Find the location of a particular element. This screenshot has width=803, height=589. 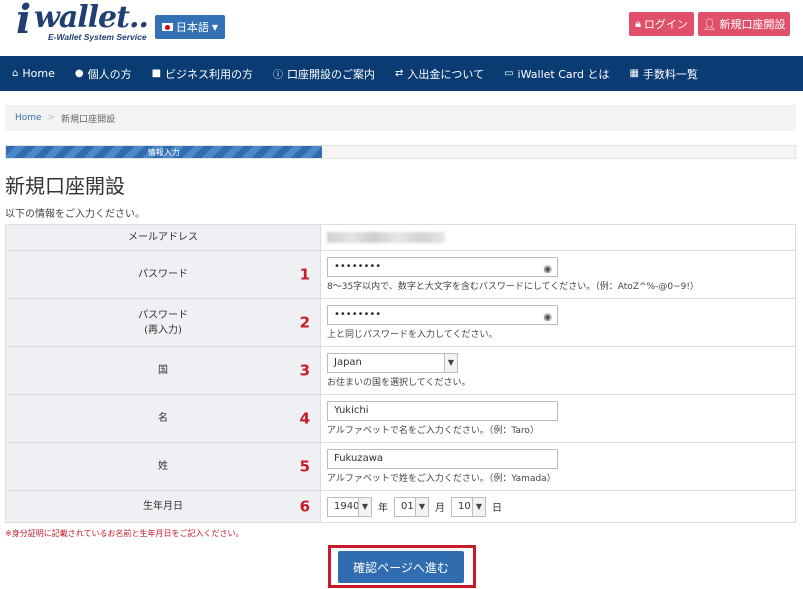

form-row-first-name: 名 4 Yukichi アルファベットで名をご入力ください。（例：Taro） is located at coordinates (400, 418).